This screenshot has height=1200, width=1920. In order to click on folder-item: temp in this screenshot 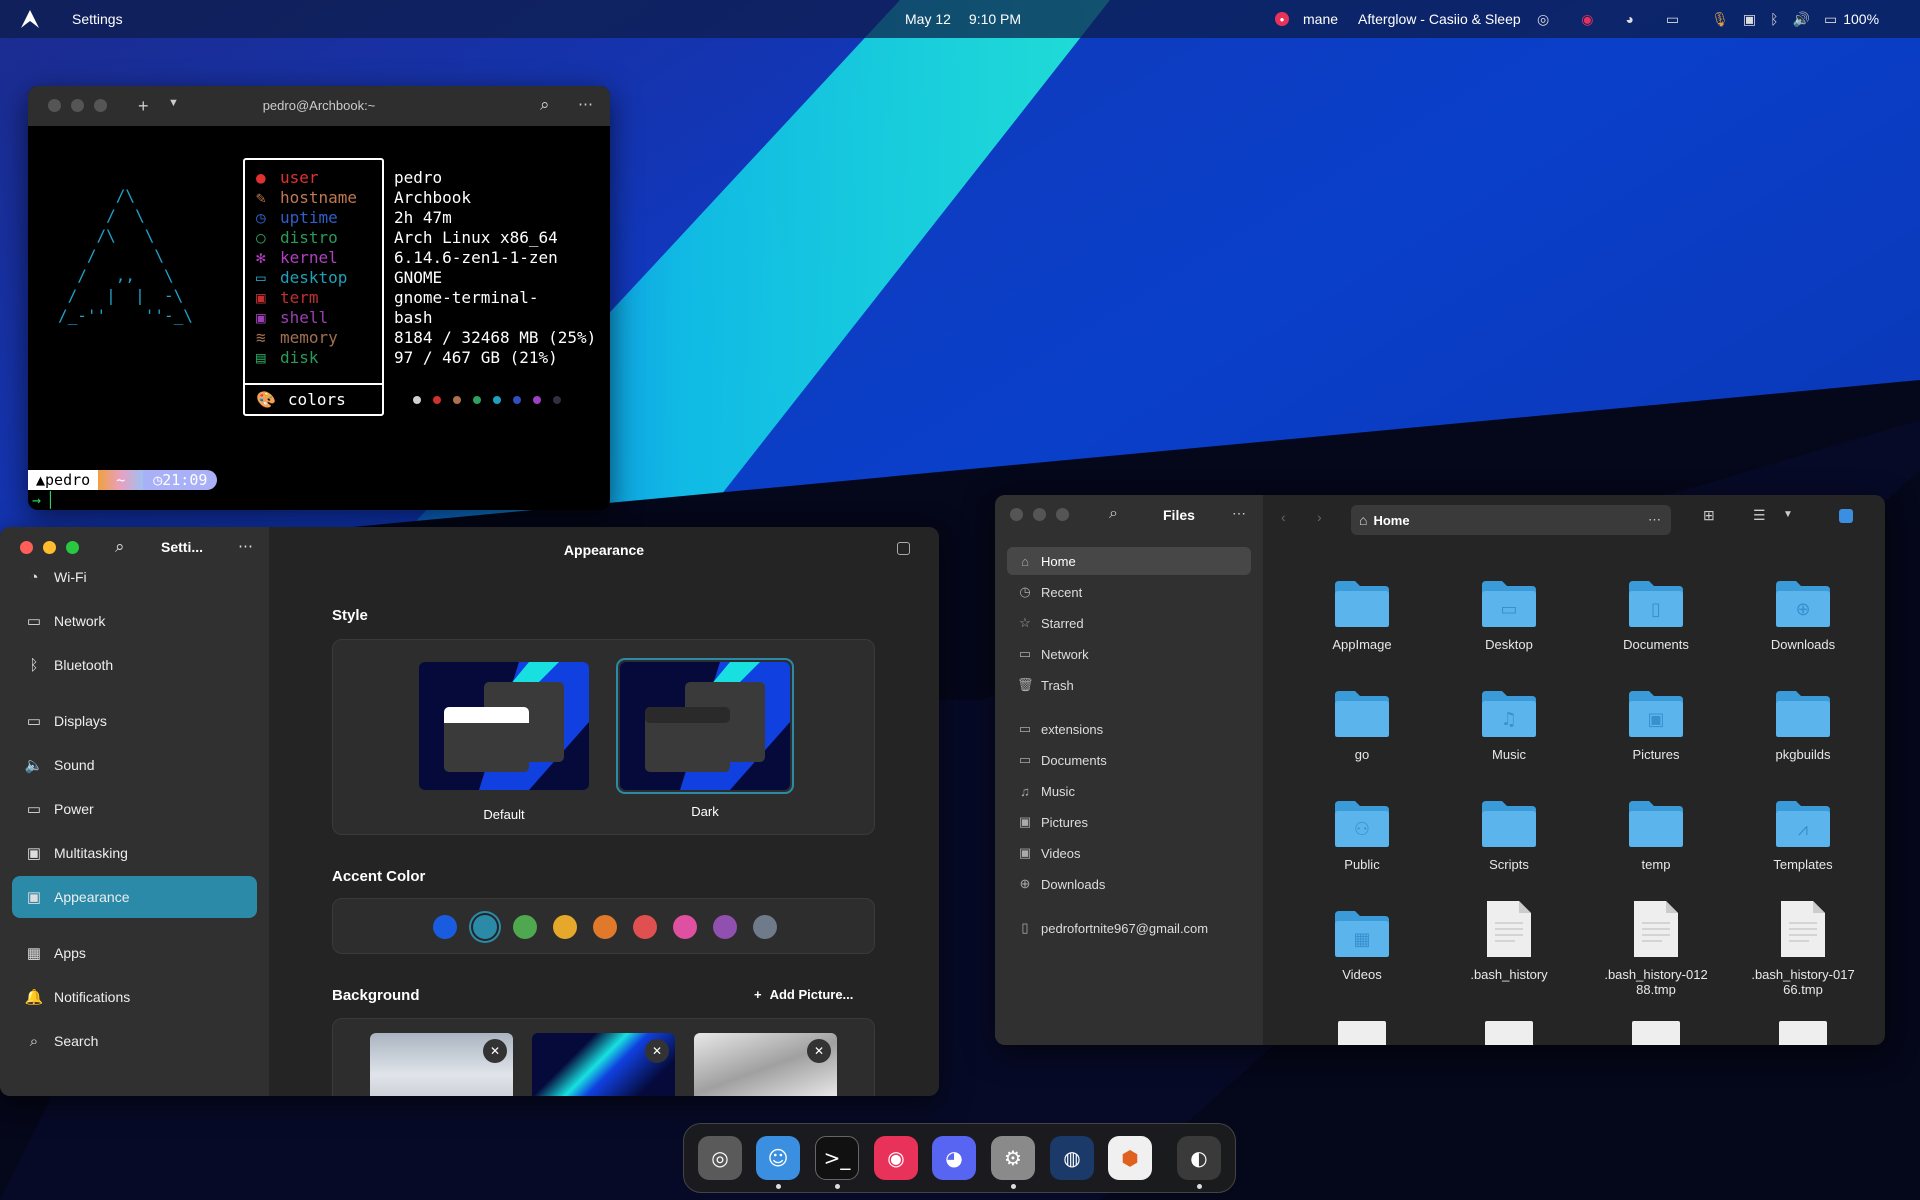, I will do `click(1656, 829)`.